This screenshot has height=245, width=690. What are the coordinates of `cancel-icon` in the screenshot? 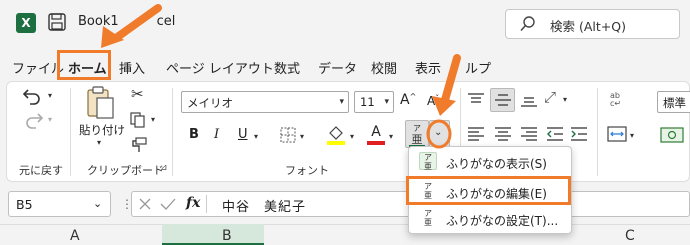 It's located at (145, 204).